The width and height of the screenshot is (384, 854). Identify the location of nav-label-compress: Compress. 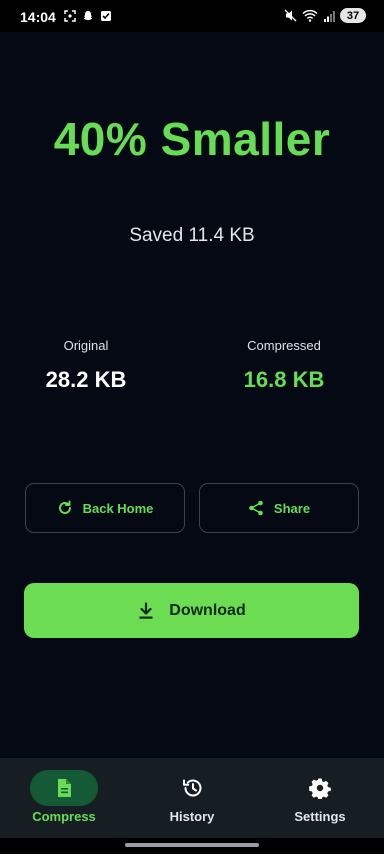
(64, 816).